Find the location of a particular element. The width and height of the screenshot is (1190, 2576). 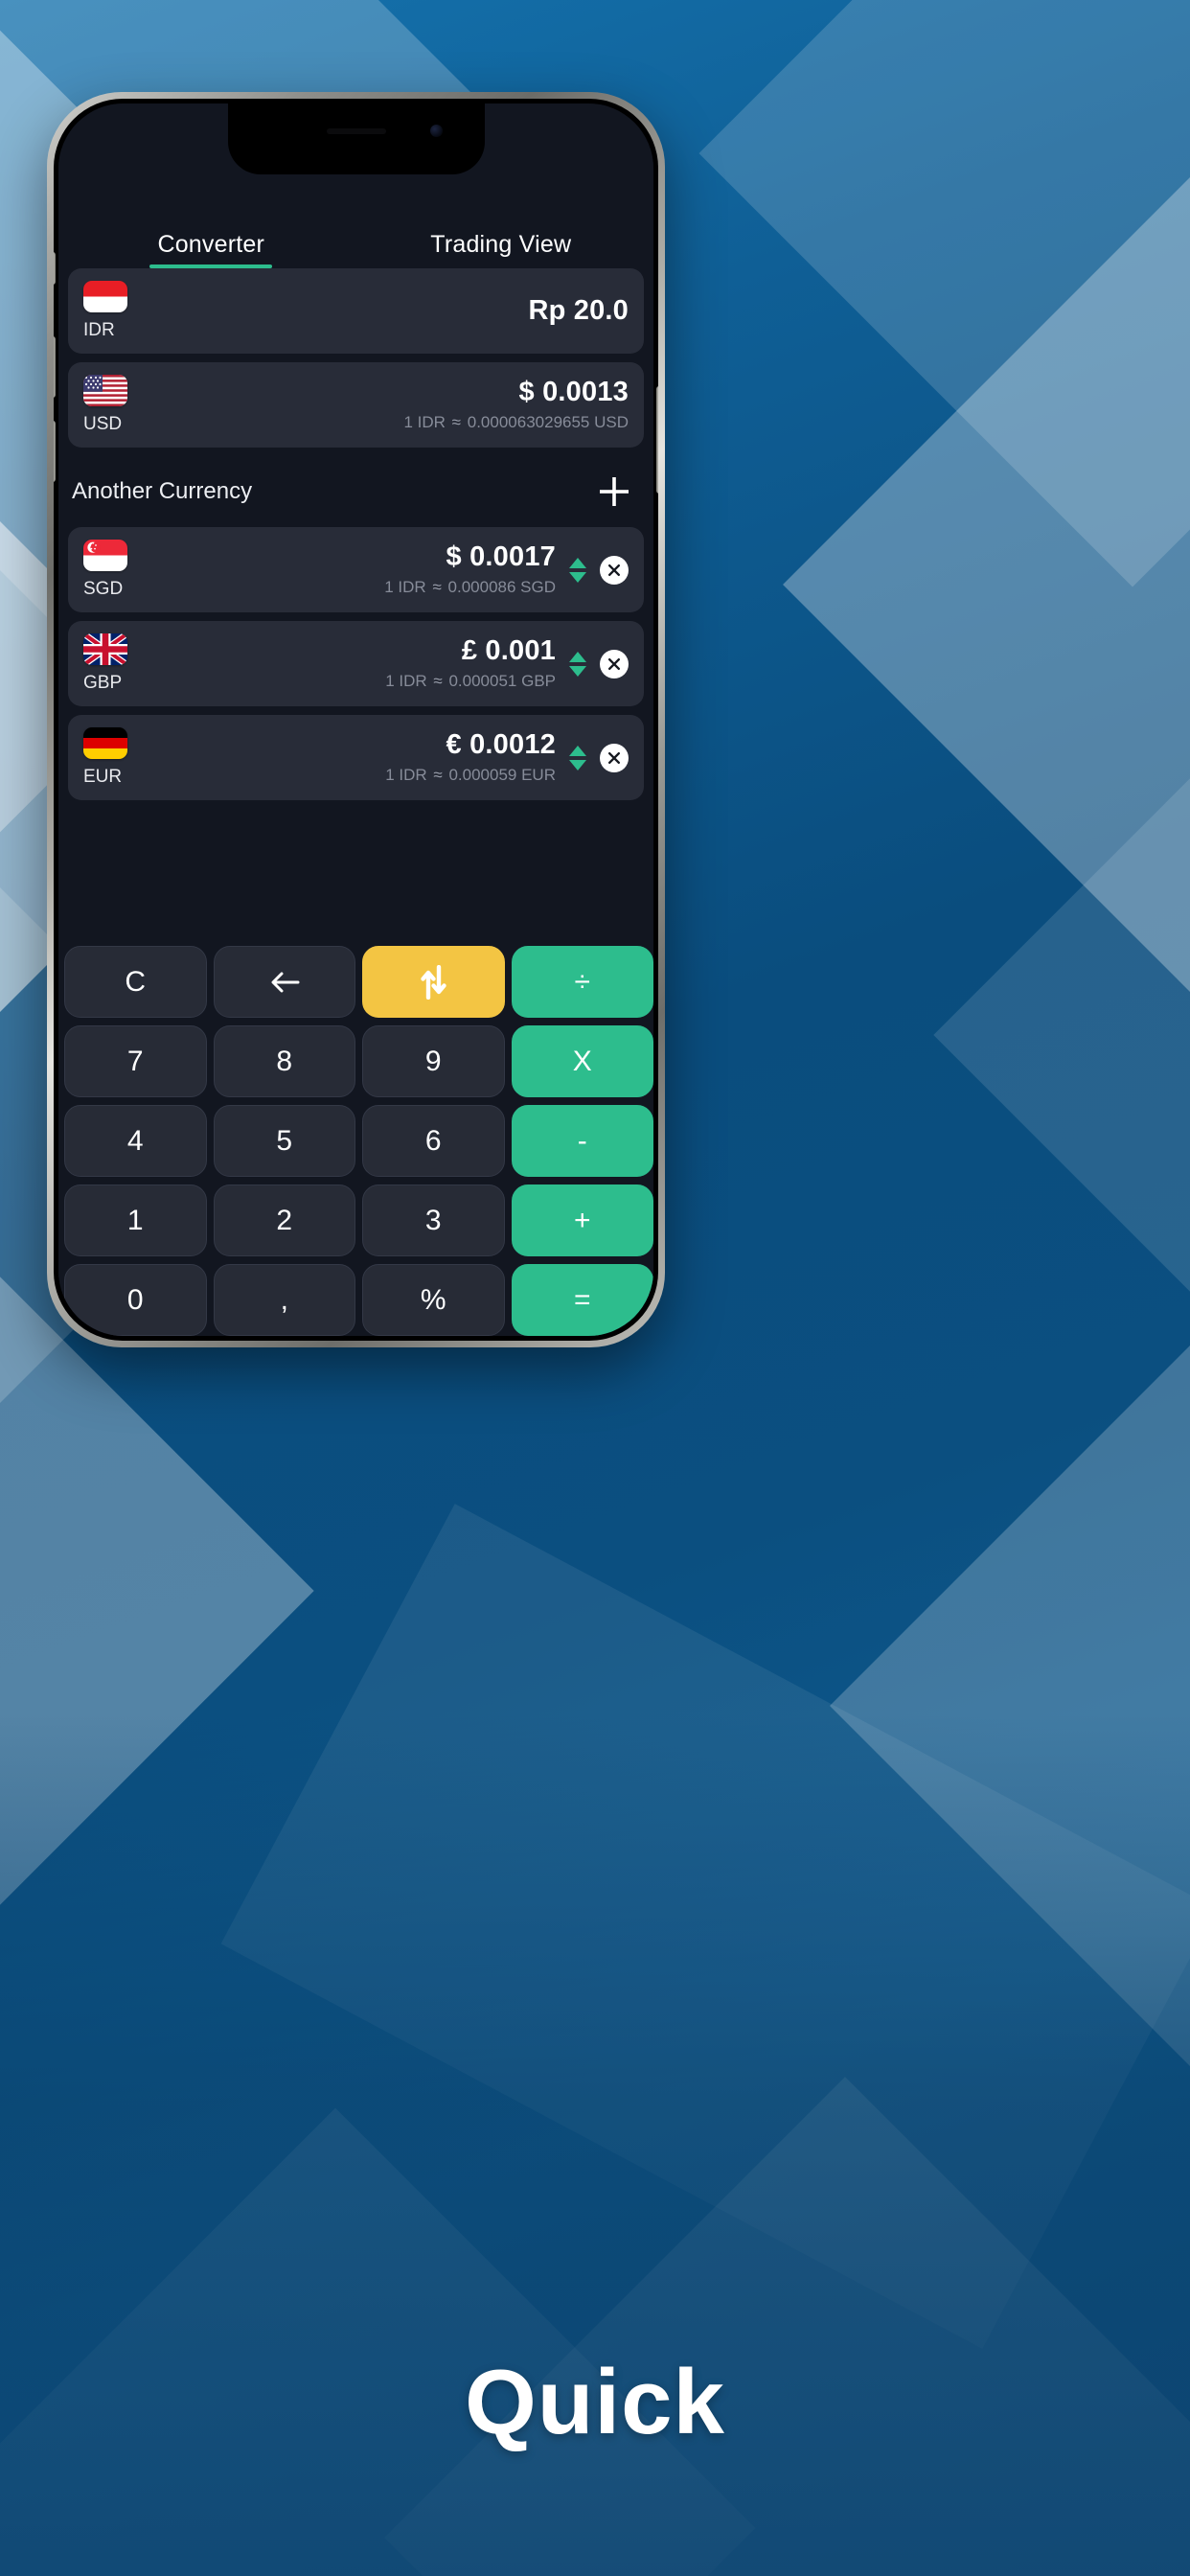

card-actions is located at coordinates (599, 570).